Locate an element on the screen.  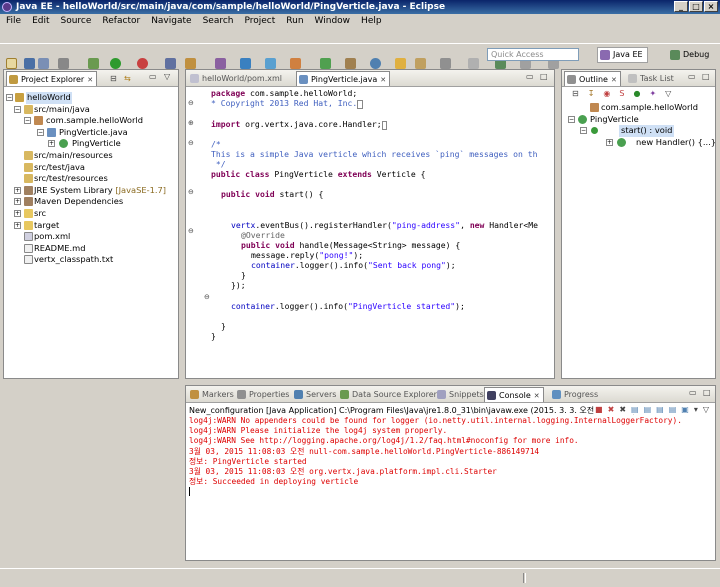
menu-window: Window is located at coordinates (333, 21).